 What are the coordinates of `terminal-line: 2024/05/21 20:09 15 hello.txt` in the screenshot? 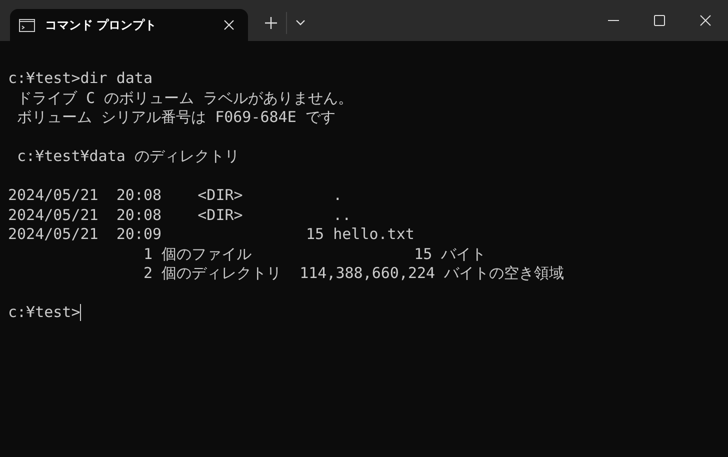 It's located at (211, 234).